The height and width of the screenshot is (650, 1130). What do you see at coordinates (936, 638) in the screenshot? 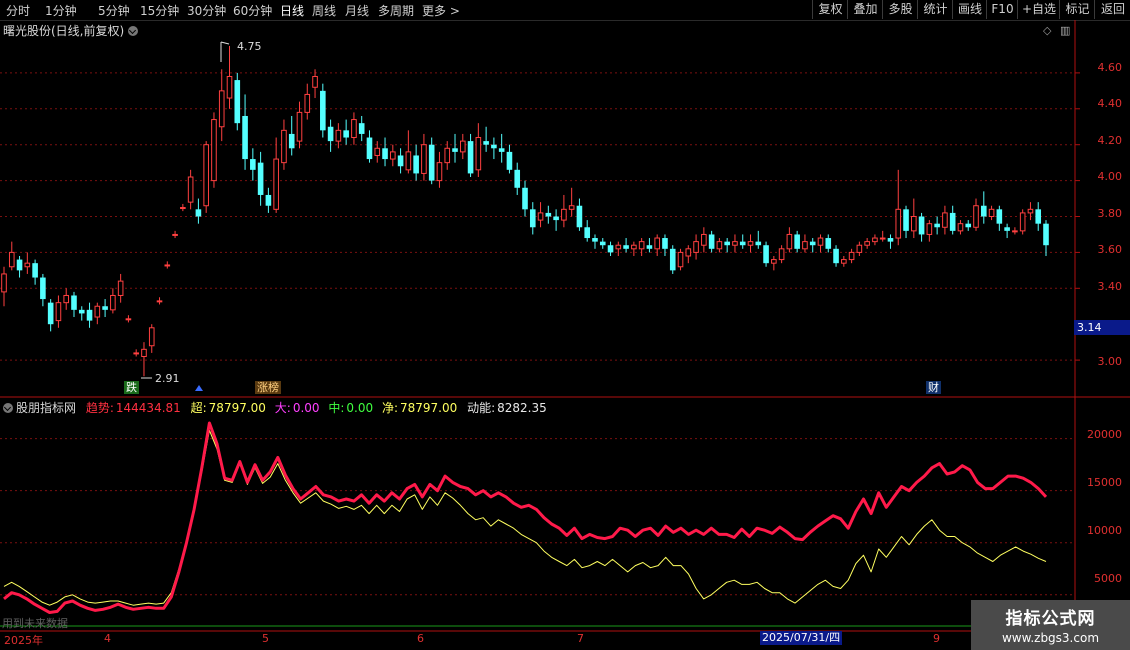
I see `time-axis-label: 9` at bounding box center [936, 638].